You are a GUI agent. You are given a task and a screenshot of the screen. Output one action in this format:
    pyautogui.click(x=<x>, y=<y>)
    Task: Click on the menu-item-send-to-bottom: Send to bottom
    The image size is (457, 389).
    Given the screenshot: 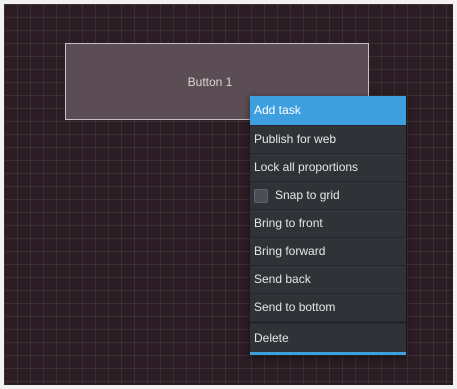 What is the action you would take?
    pyautogui.click(x=328, y=308)
    